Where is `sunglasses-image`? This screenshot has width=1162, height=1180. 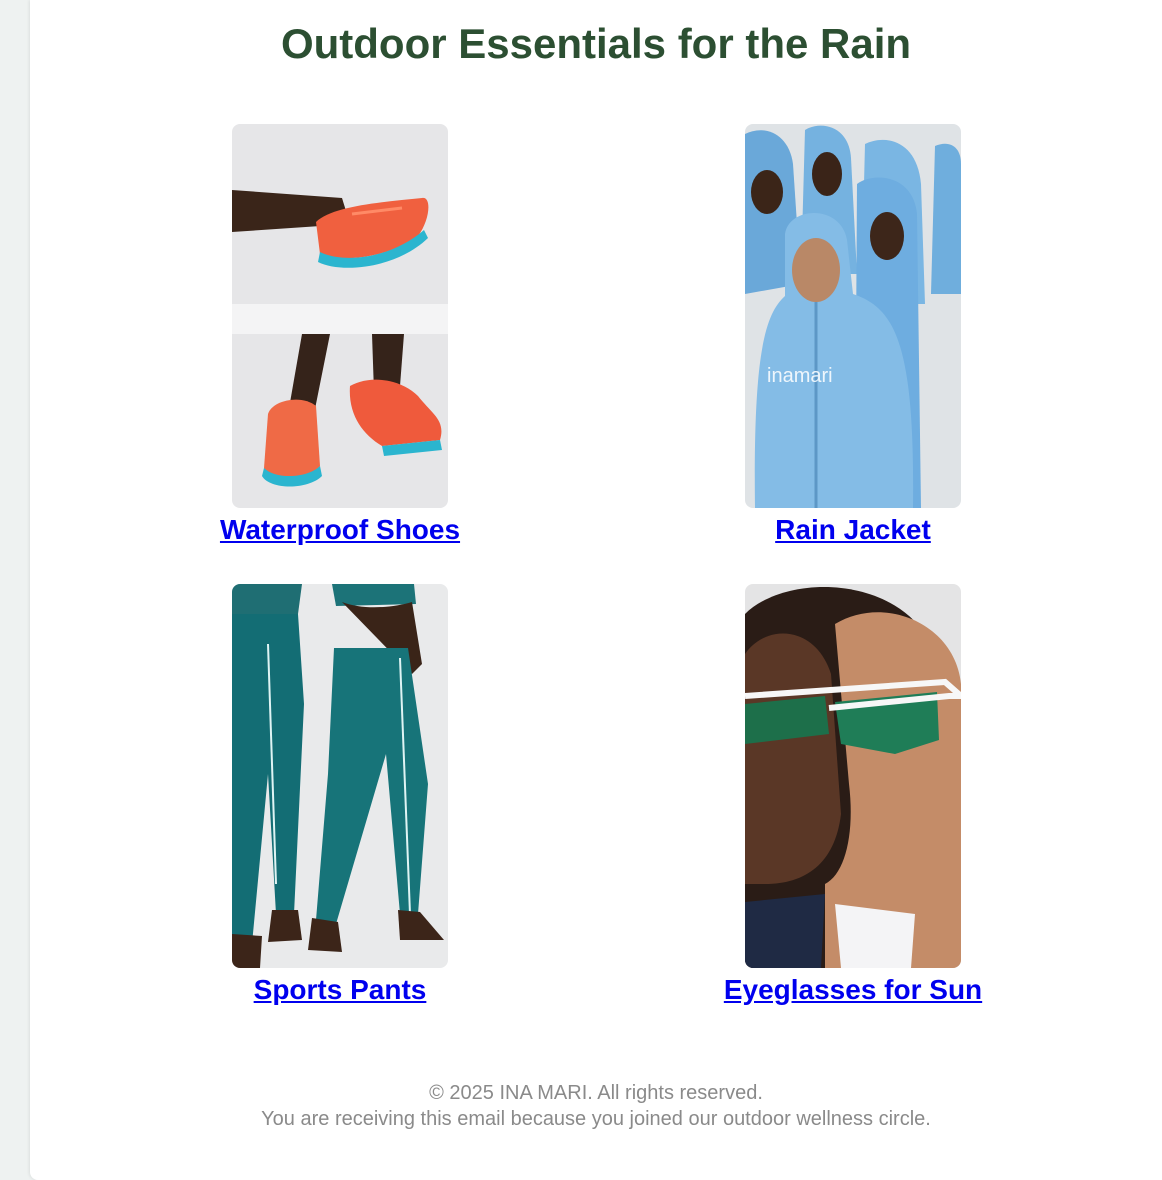
sunglasses-image is located at coordinates (853, 776).